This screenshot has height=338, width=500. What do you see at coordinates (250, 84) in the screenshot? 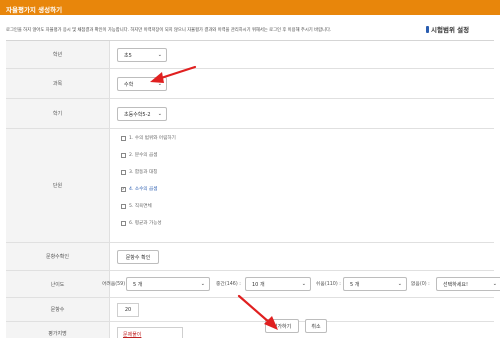
I see `subject-row: 과목 수학 ⌄` at bounding box center [250, 84].